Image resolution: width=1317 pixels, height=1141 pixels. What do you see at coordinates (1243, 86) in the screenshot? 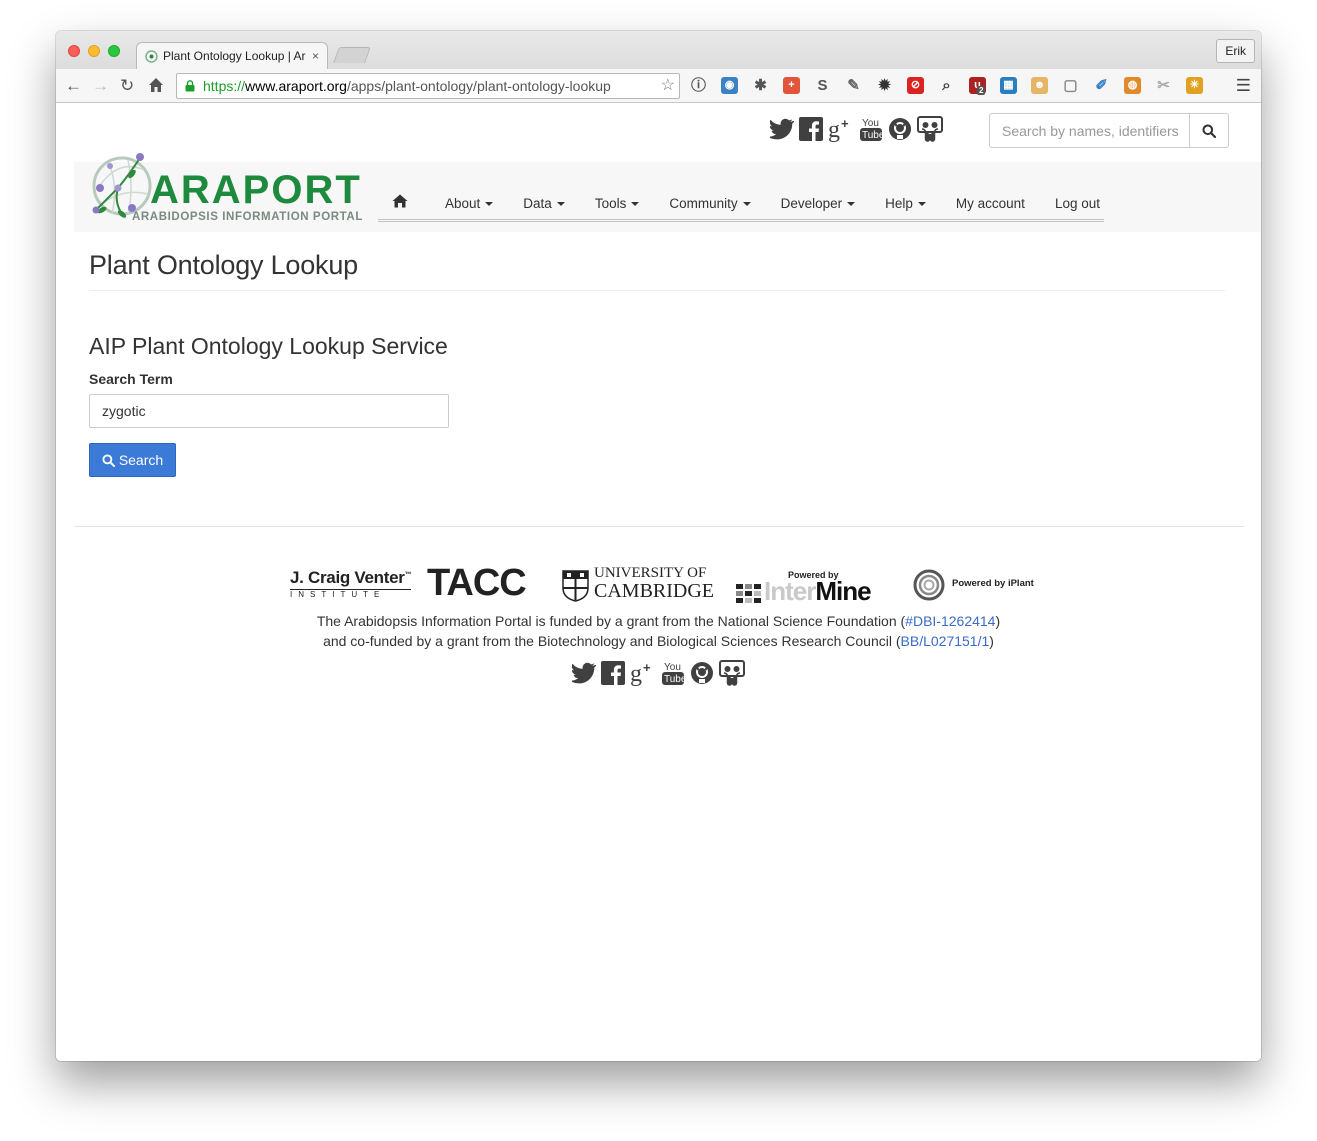
I see `chrome-menu-icon: ☰` at bounding box center [1243, 86].